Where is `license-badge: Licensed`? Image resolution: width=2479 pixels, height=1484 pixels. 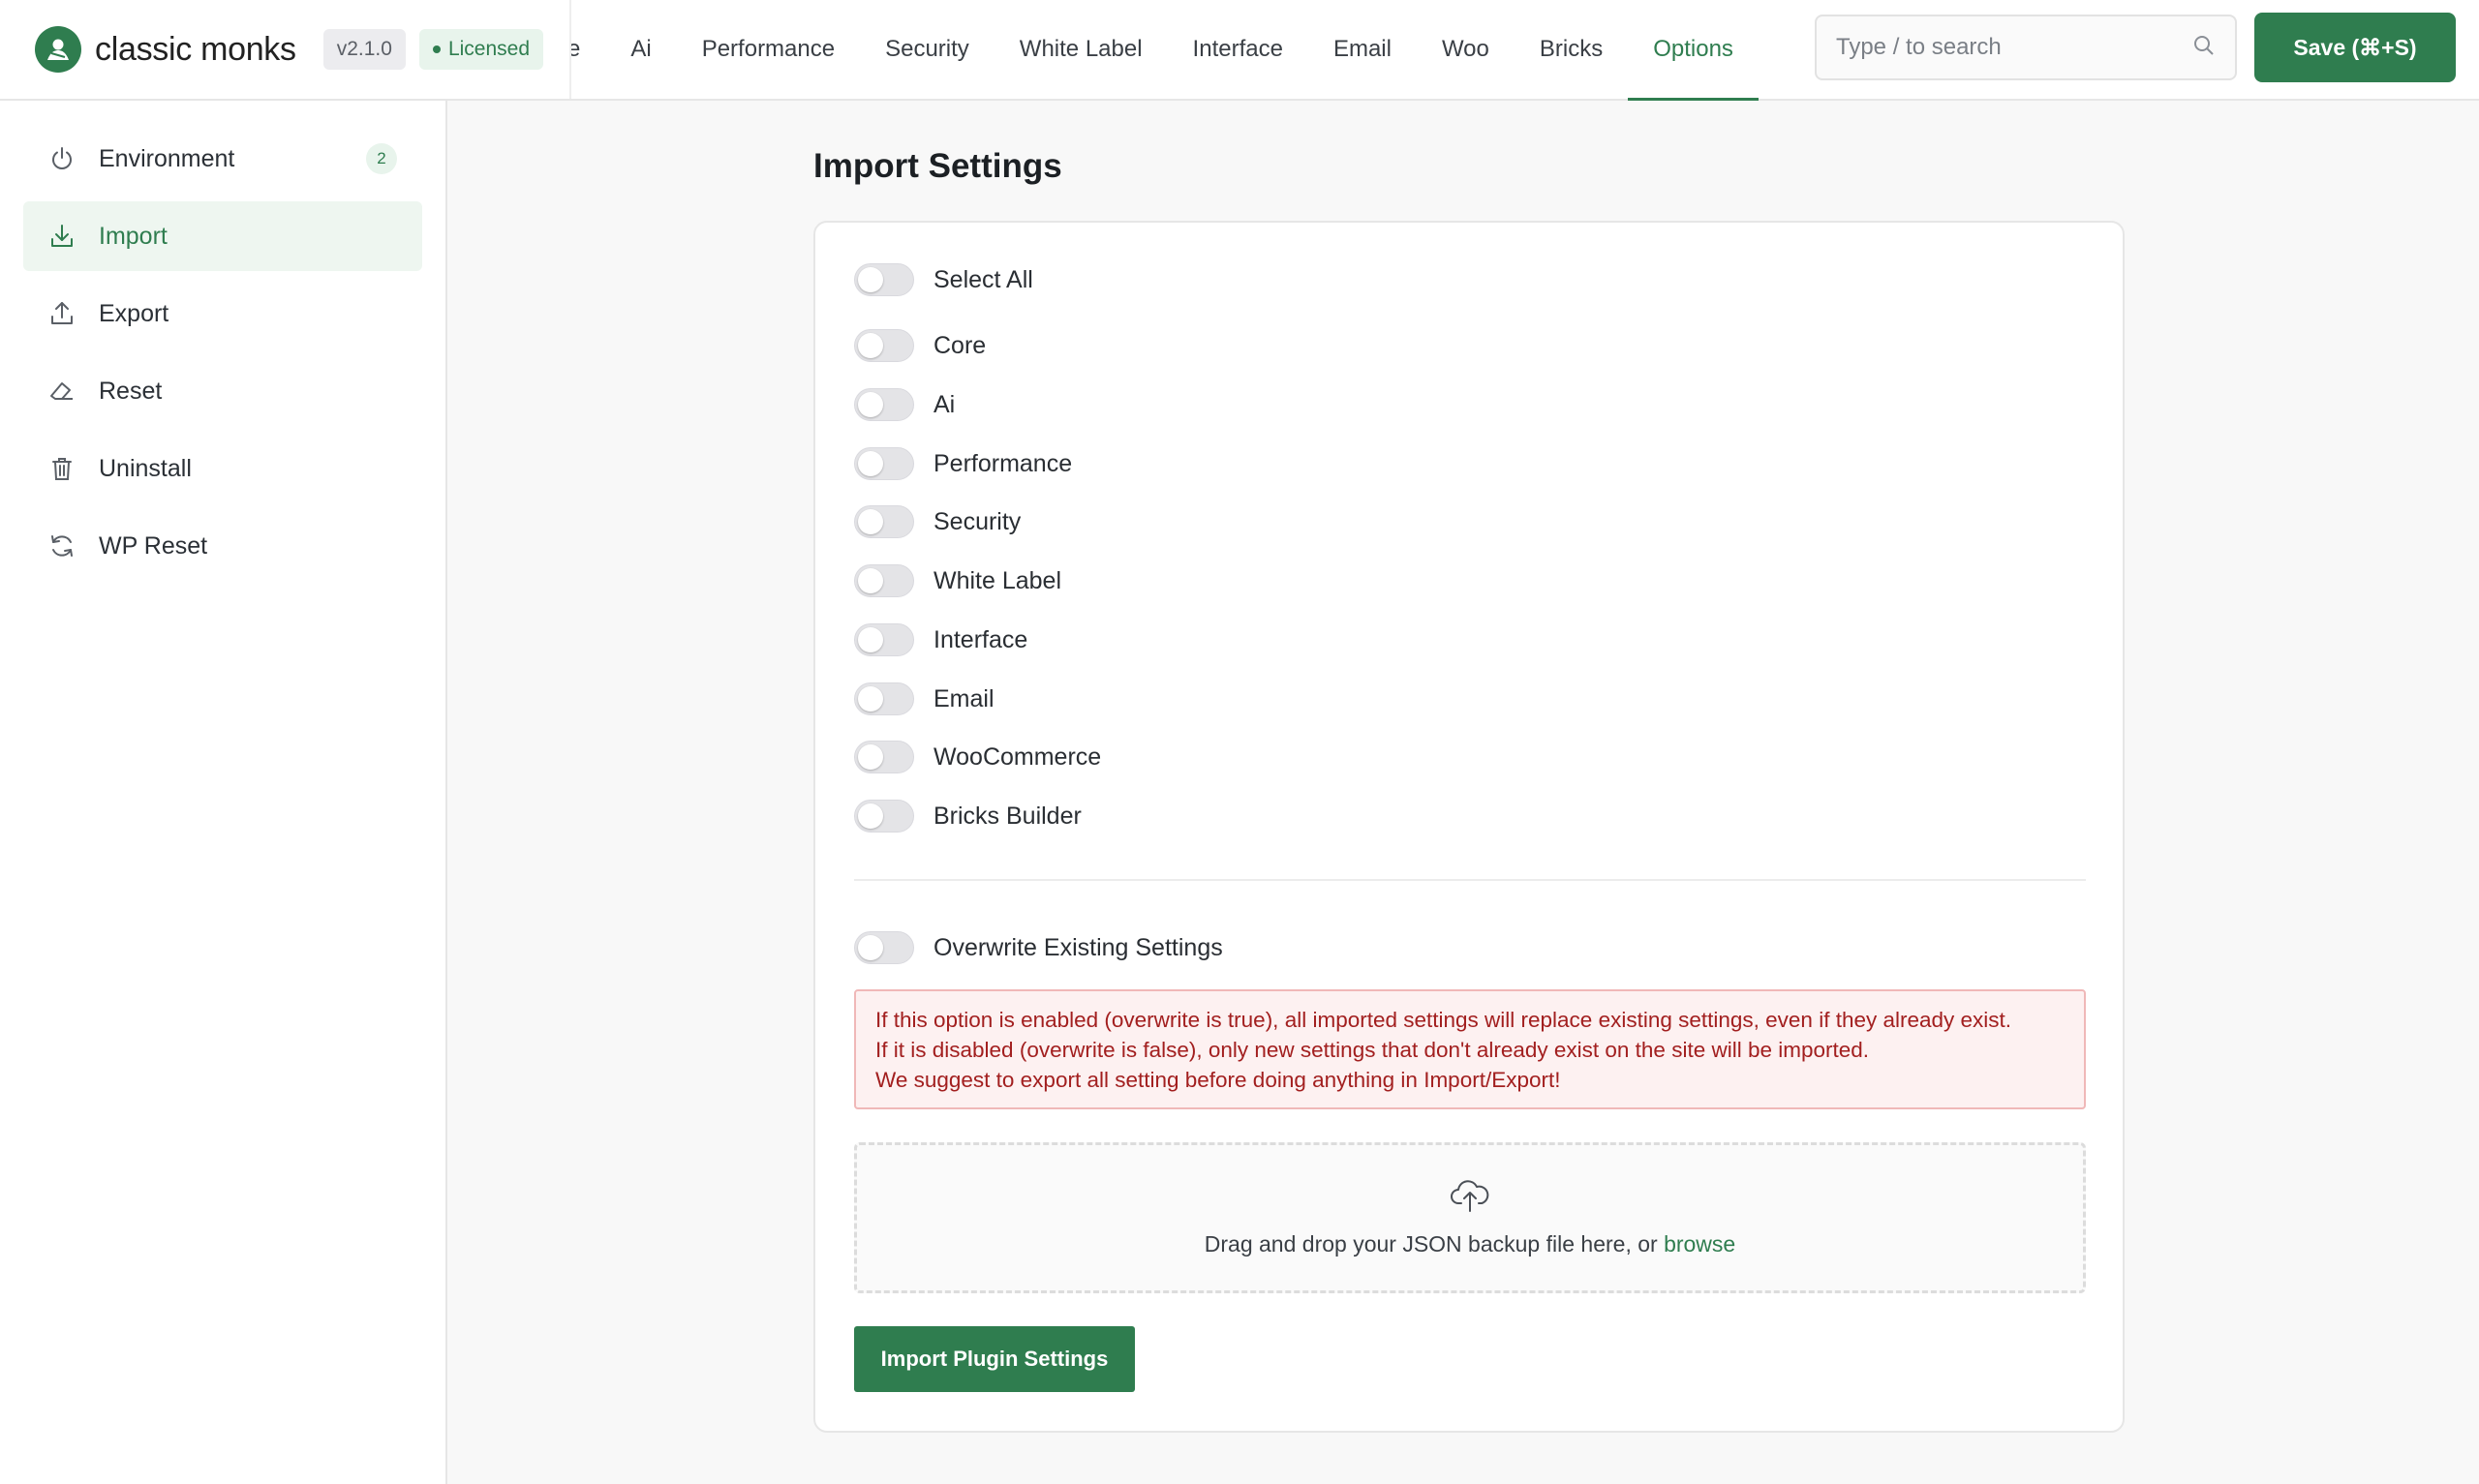 license-badge: Licensed is located at coordinates (480, 49).